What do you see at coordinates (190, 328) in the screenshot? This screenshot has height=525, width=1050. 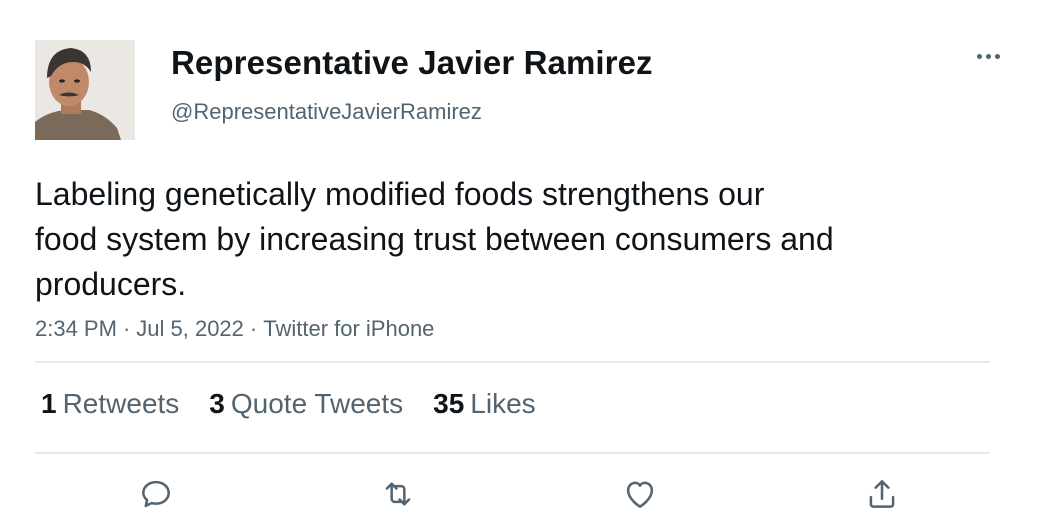 I see `tweet-date: Jul 5, 2022` at bounding box center [190, 328].